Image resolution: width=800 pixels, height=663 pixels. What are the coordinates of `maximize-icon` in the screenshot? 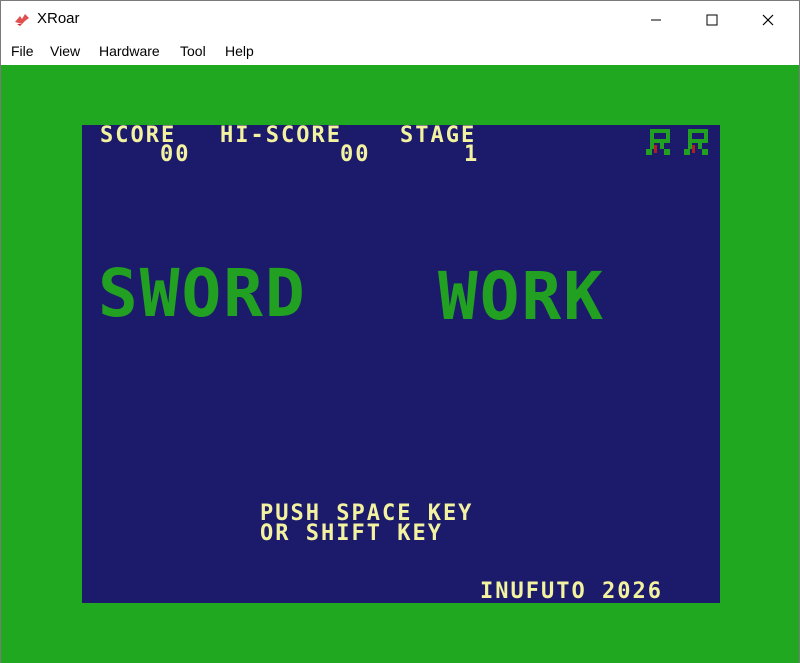 It's located at (712, 20).